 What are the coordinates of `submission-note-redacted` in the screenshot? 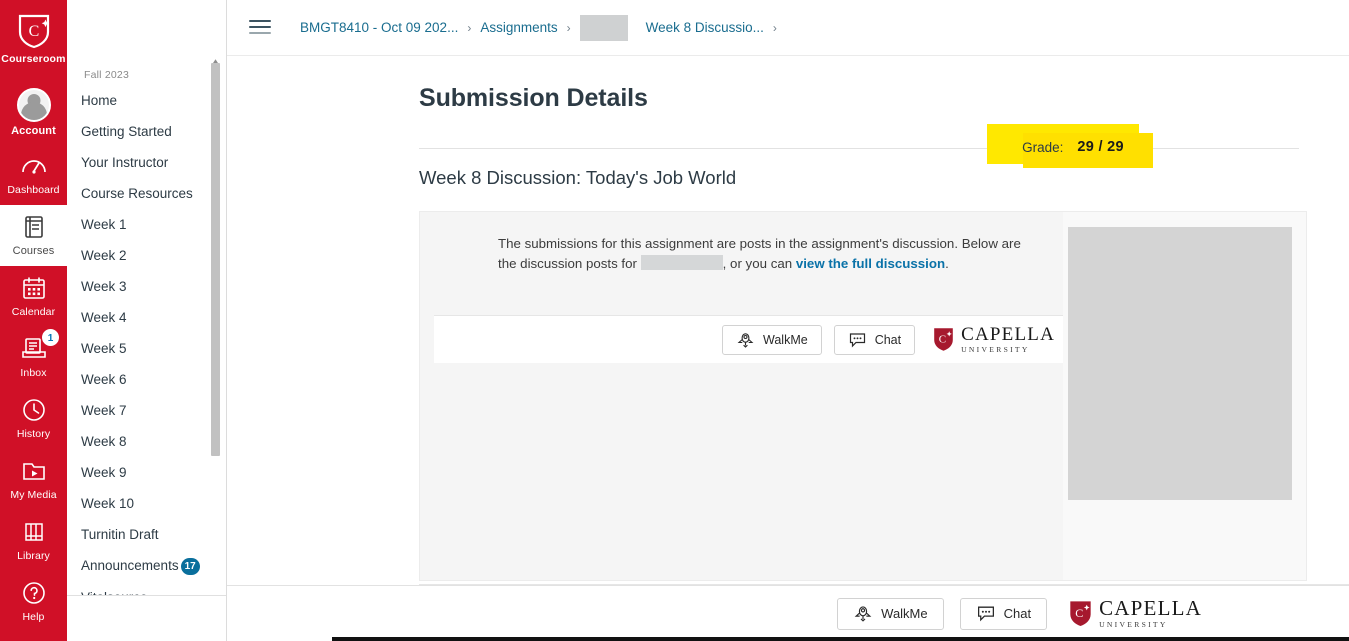 It's located at (681, 262).